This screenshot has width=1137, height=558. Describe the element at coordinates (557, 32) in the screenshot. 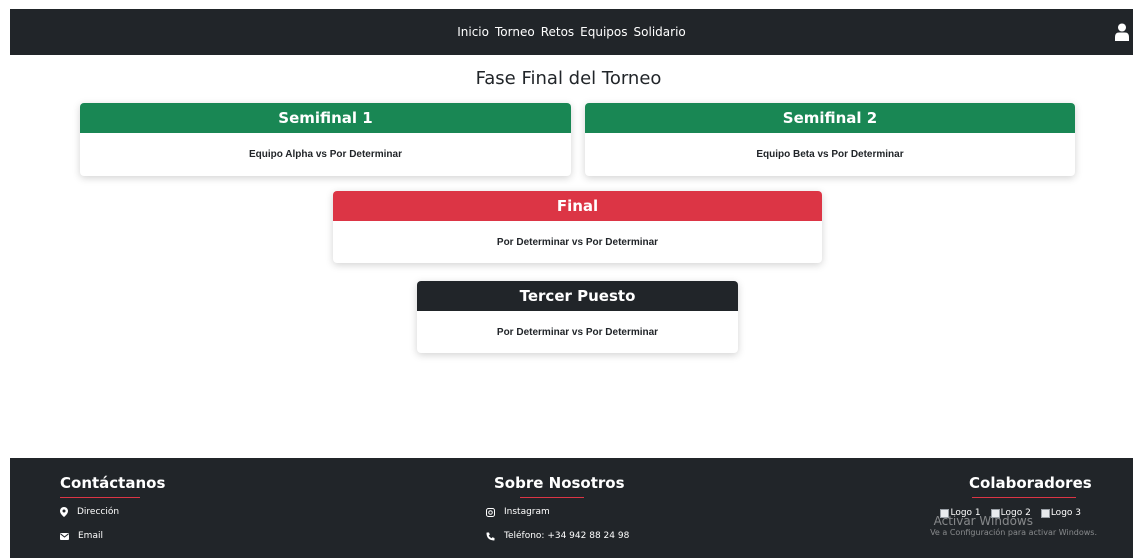

I see `nav-link-retos: Retos` at that location.